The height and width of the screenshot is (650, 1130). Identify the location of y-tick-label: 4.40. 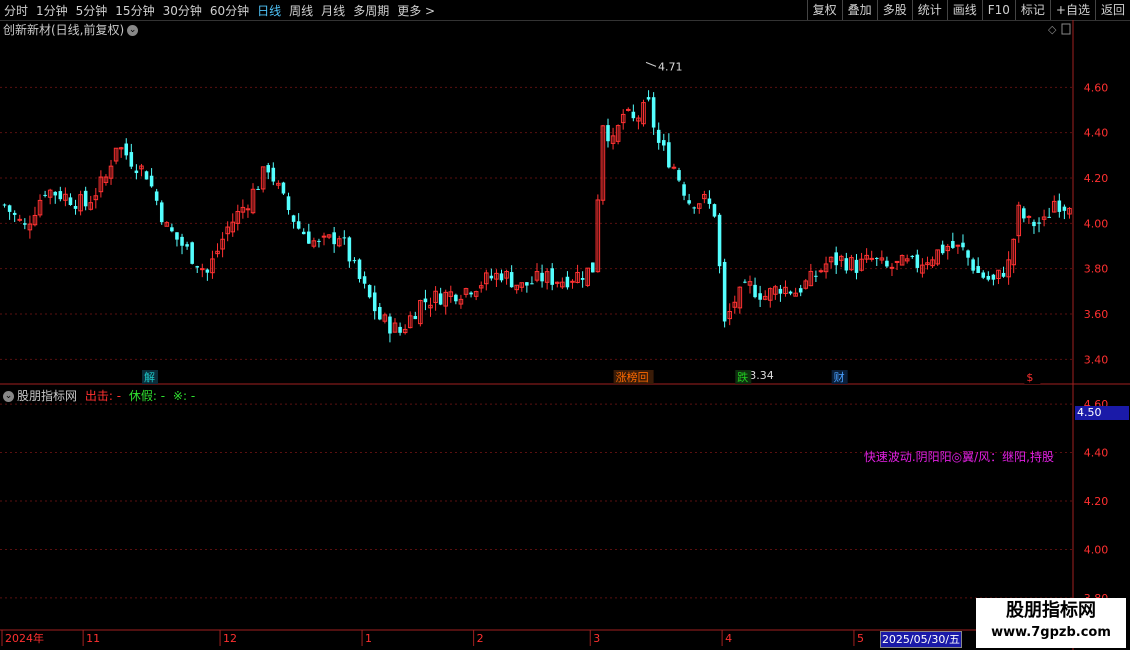
(1096, 133).